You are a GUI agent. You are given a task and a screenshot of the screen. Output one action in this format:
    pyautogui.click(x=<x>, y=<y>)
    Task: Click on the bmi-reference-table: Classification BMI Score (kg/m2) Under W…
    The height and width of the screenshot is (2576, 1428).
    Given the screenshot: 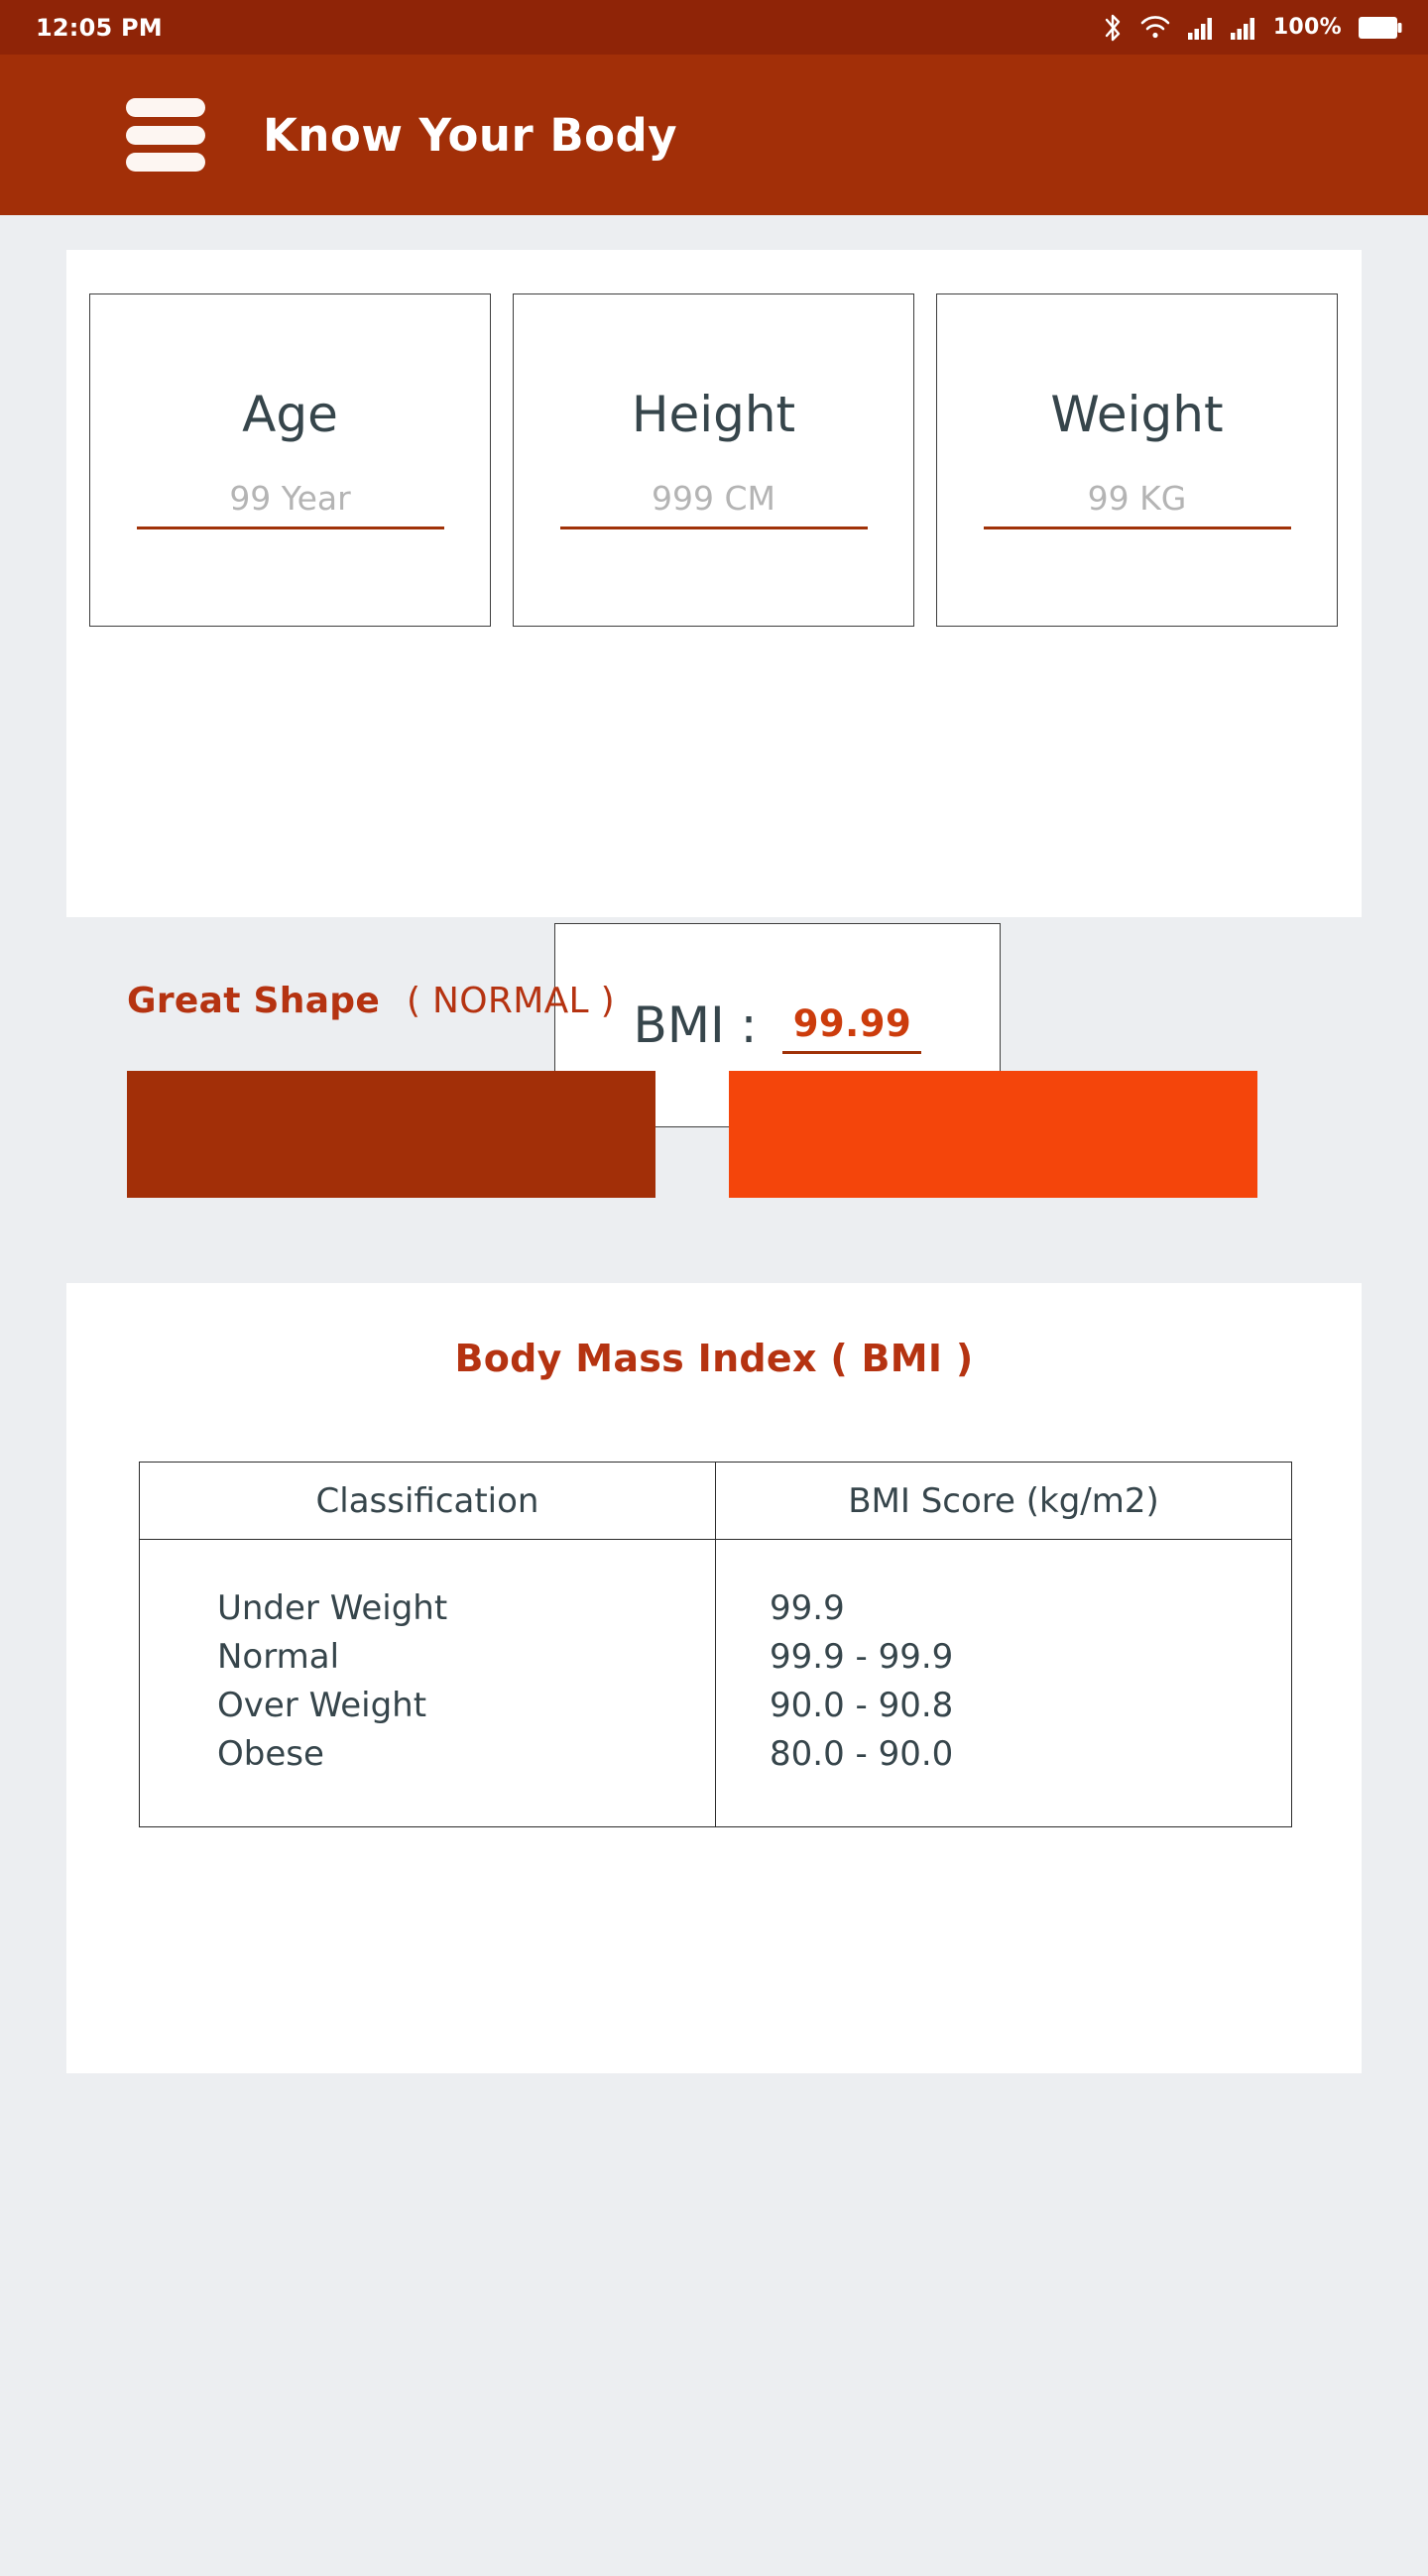 What is the action you would take?
    pyautogui.click(x=715, y=1644)
    